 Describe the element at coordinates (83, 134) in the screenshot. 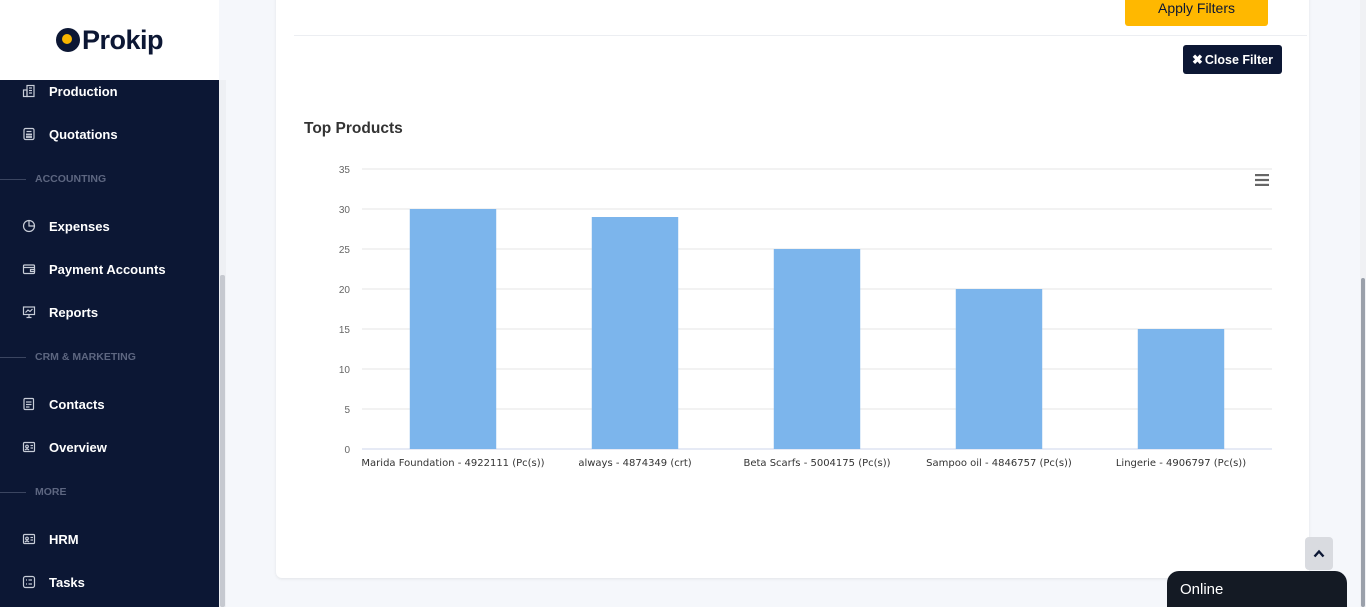

I see `sidebar-item-label: Quotations` at that location.